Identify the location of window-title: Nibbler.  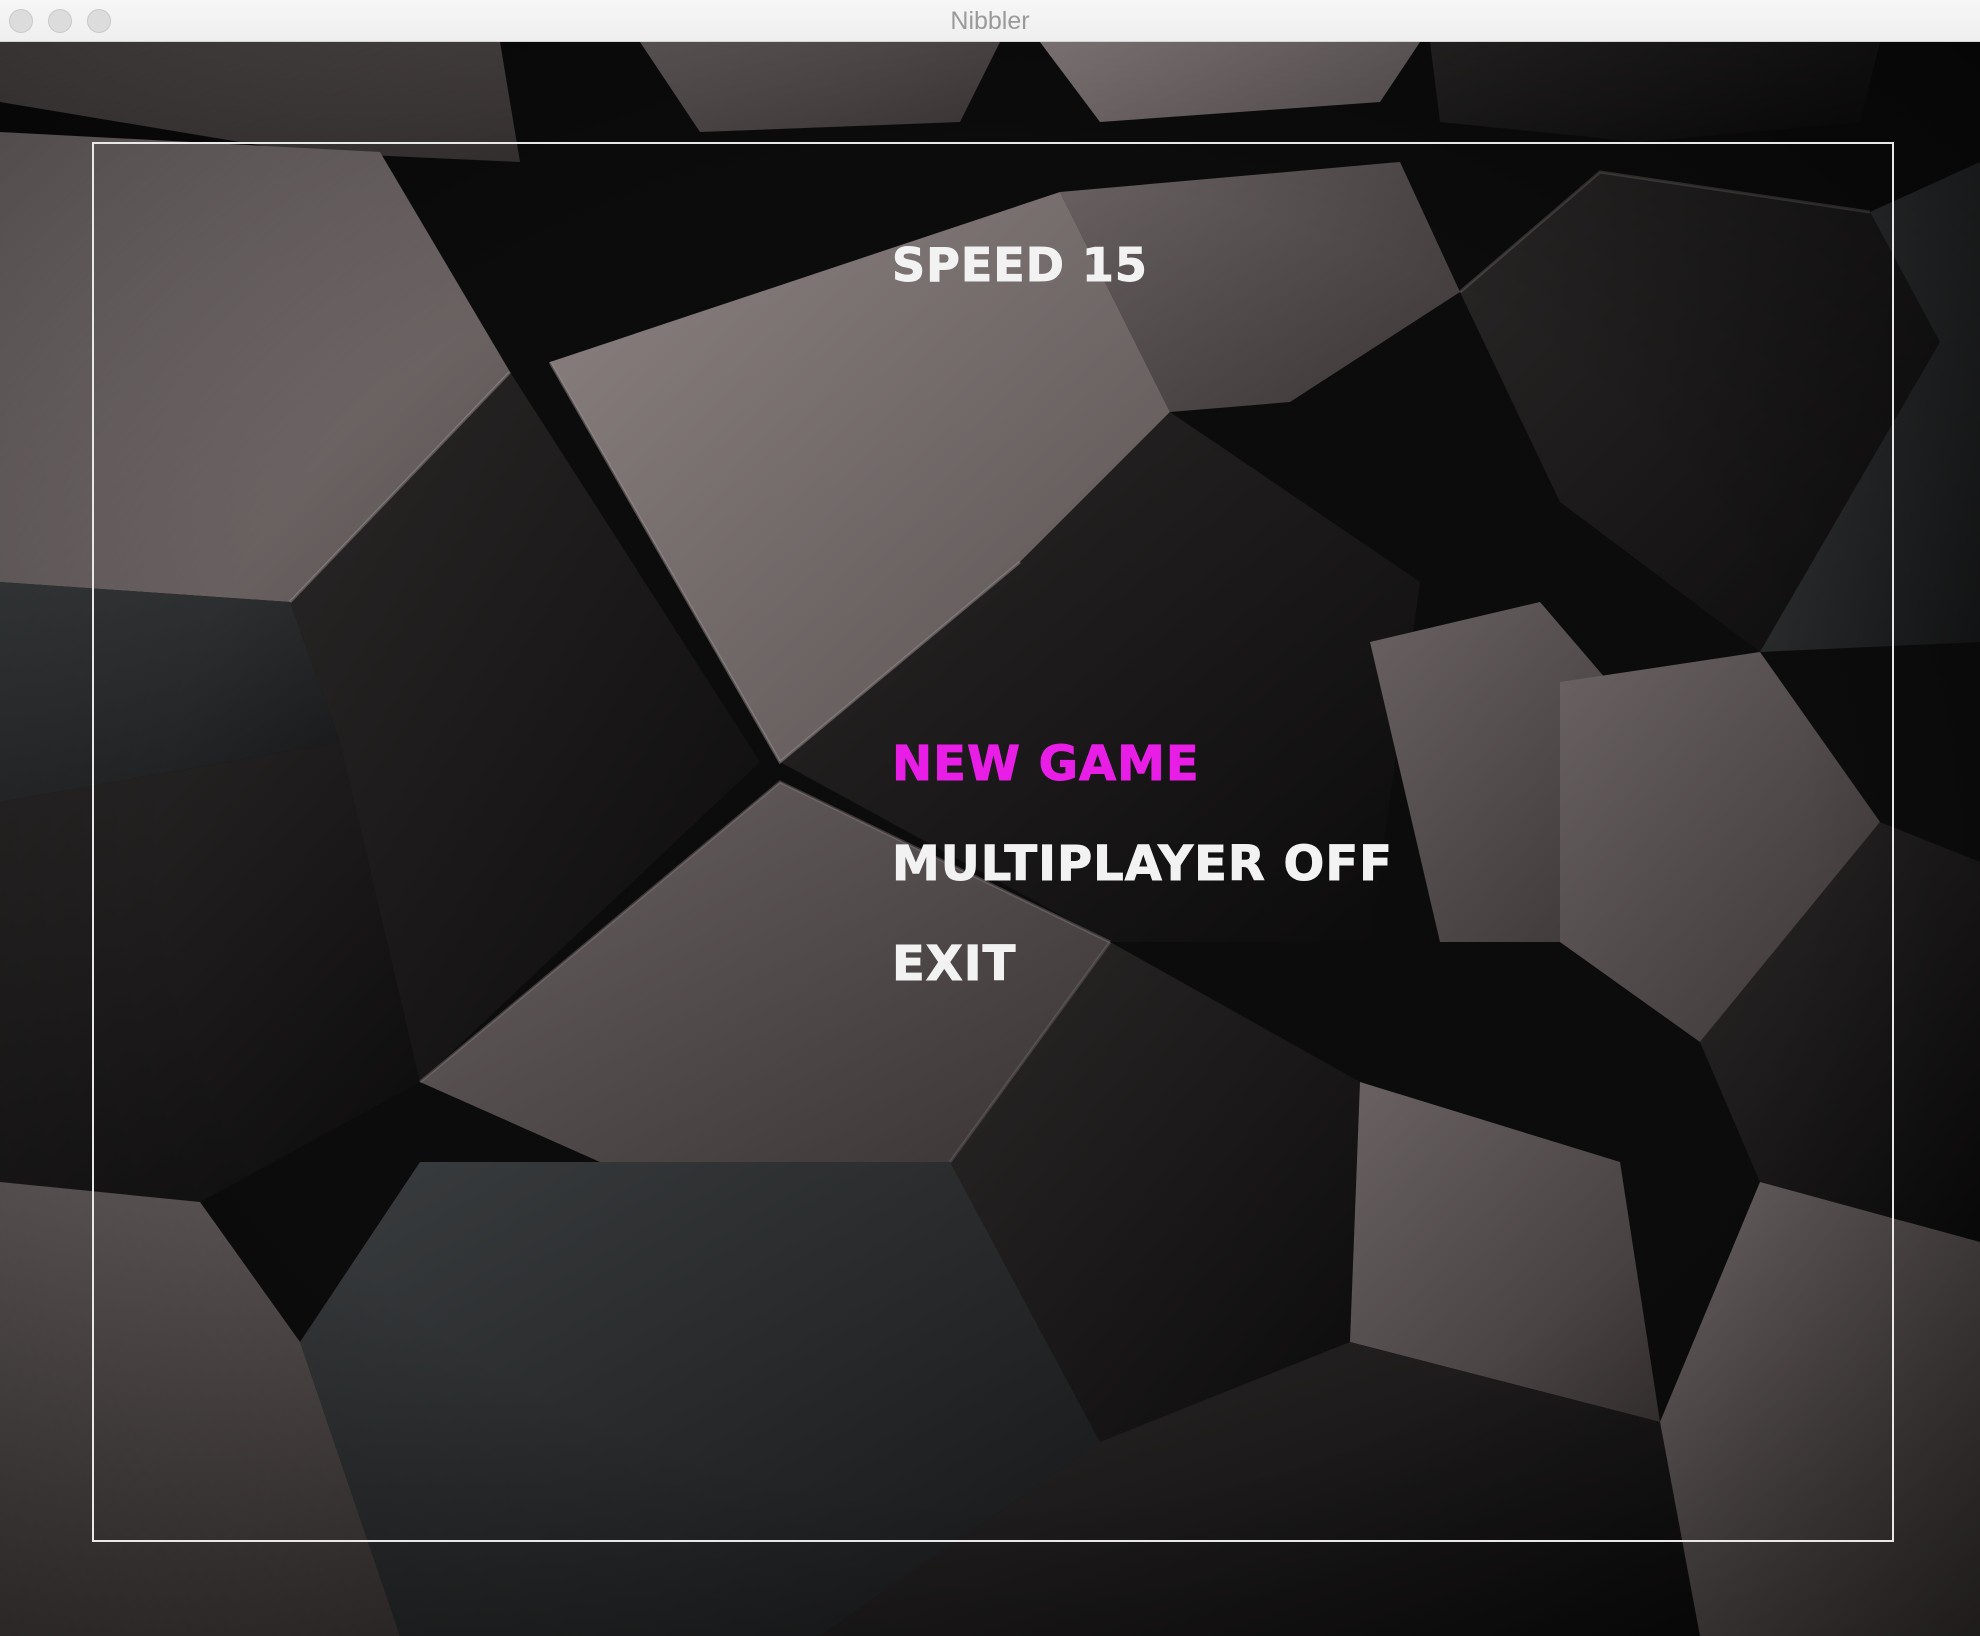
(990, 21).